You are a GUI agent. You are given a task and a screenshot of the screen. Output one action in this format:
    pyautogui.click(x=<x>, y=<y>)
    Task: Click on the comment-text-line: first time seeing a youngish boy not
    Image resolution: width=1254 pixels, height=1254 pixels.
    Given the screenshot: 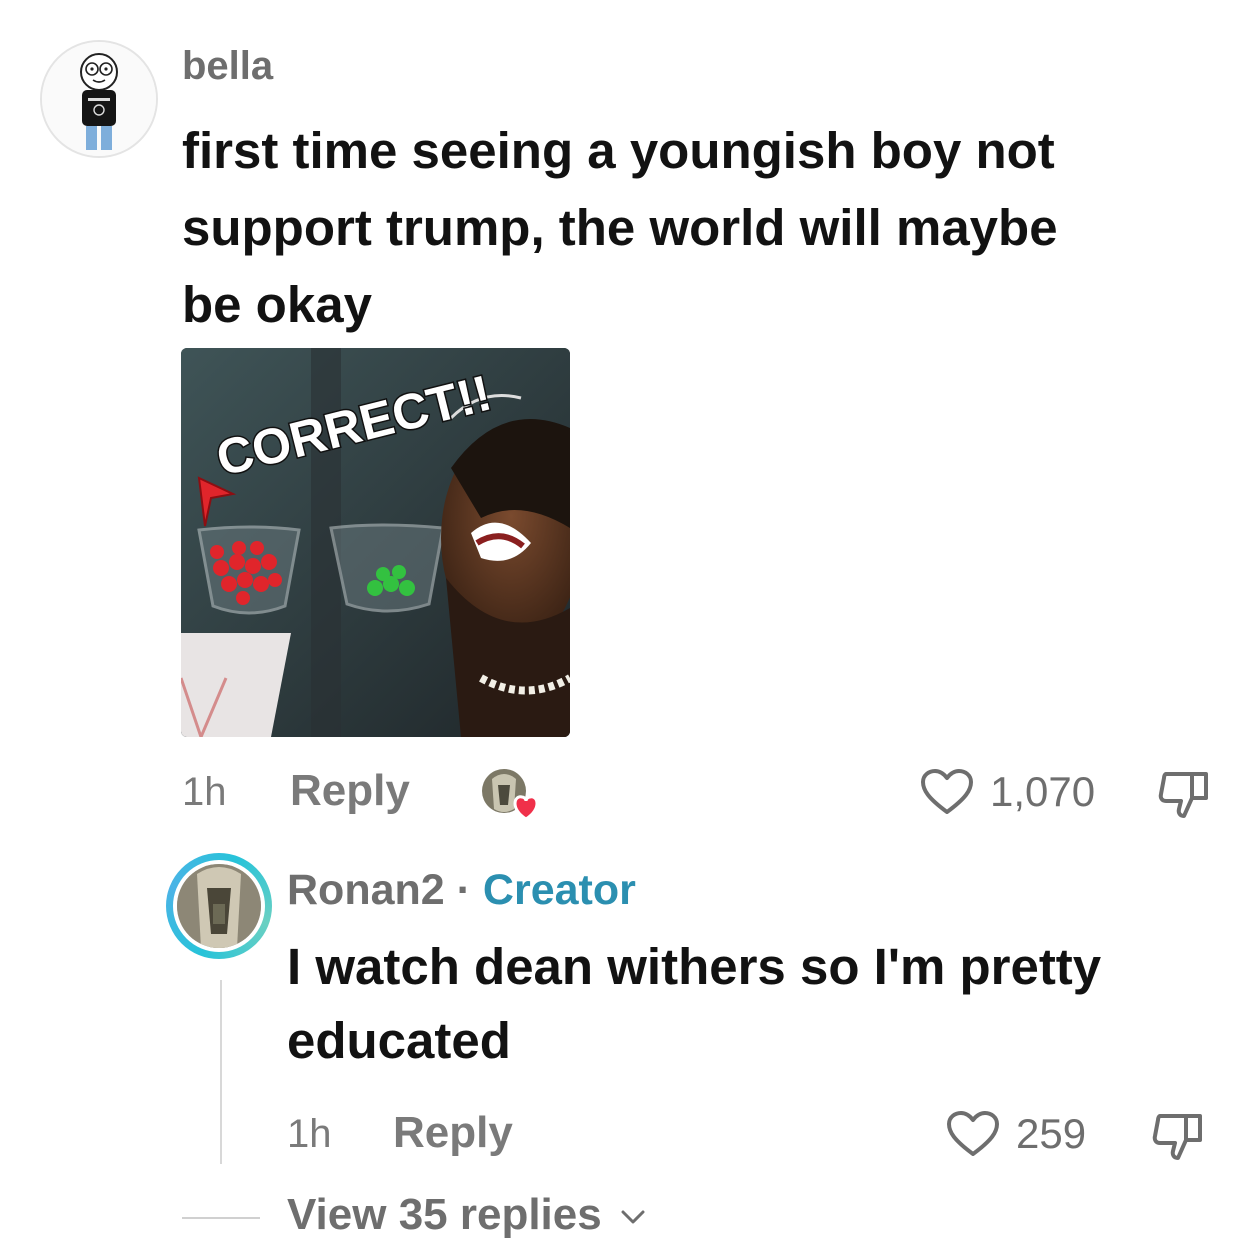 What is the action you would take?
    pyautogui.click(x=618, y=150)
    